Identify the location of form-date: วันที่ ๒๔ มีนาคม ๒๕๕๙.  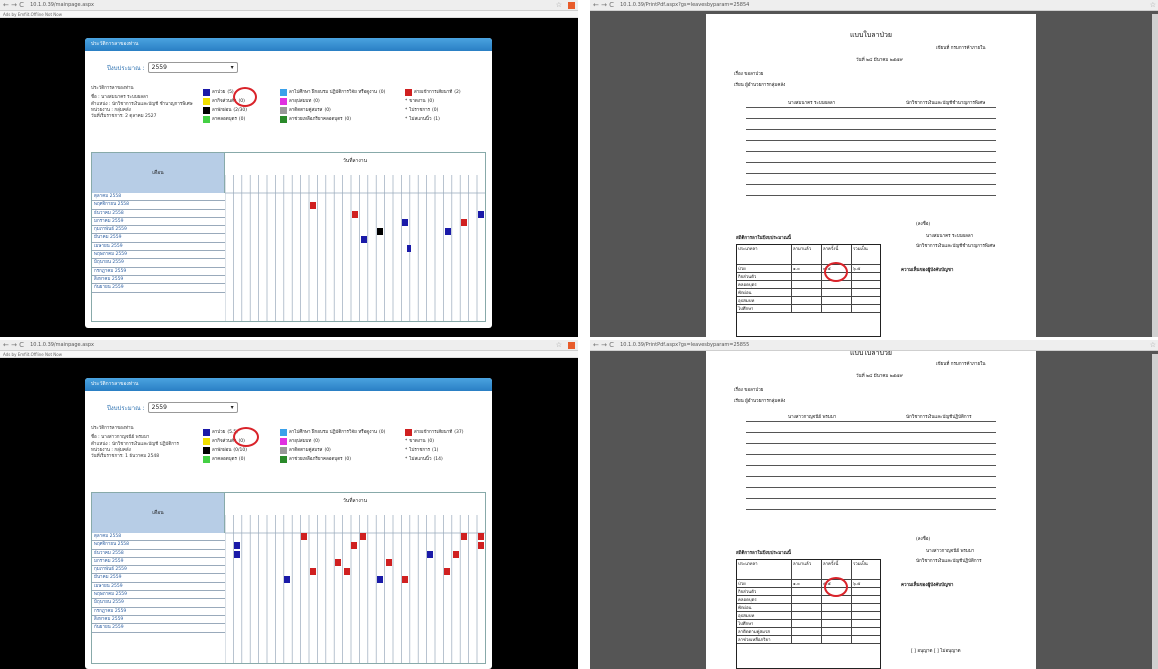
(879, 60).